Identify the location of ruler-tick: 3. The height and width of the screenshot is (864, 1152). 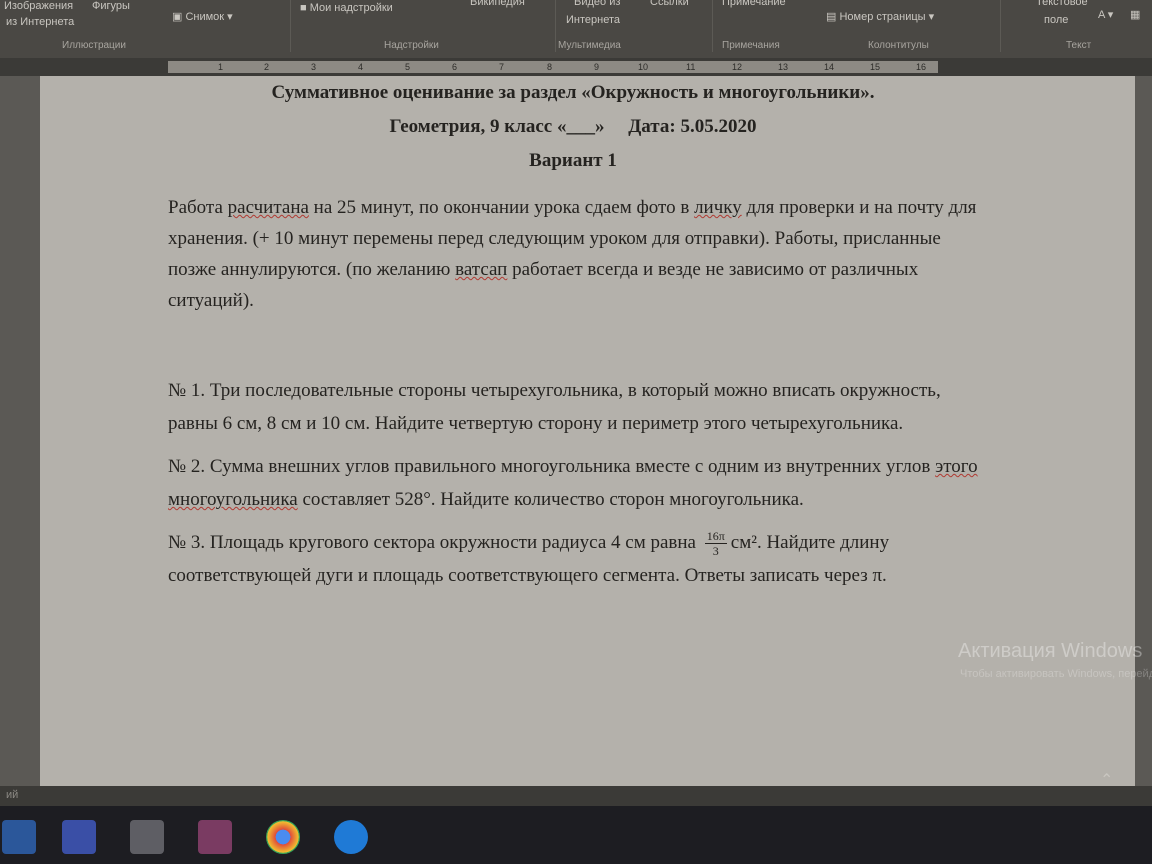
(314, 67).